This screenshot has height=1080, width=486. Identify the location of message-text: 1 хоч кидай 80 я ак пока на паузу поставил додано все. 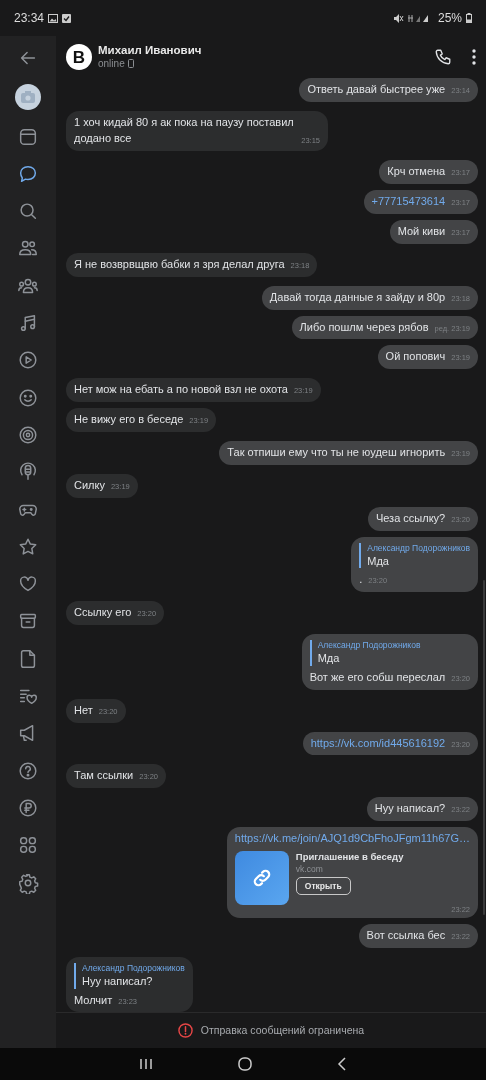
(184, 130).